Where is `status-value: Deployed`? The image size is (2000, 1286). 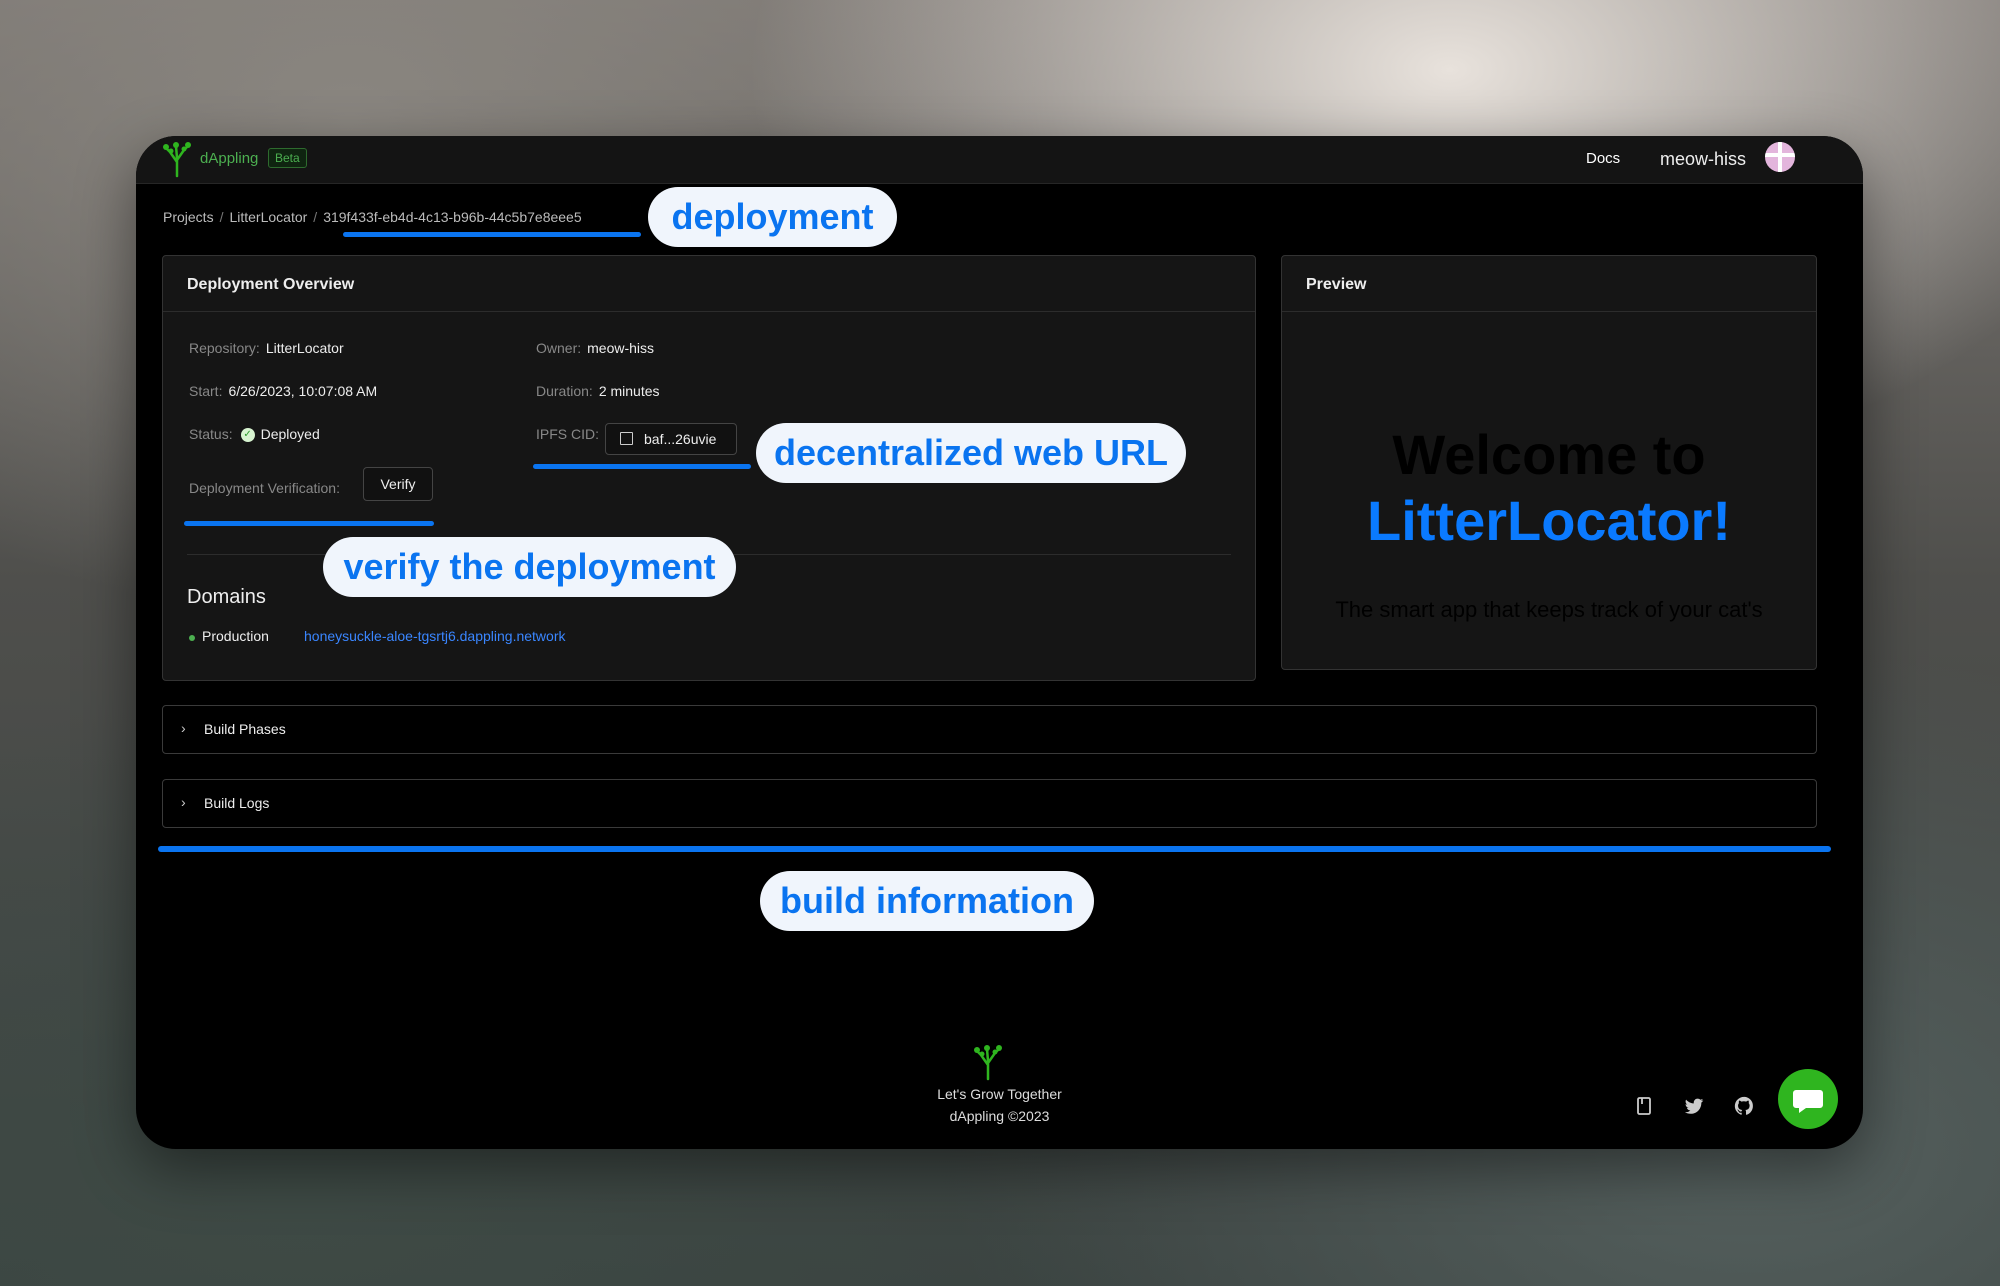
status-value: Deployed is located at coordinates (290, 434).